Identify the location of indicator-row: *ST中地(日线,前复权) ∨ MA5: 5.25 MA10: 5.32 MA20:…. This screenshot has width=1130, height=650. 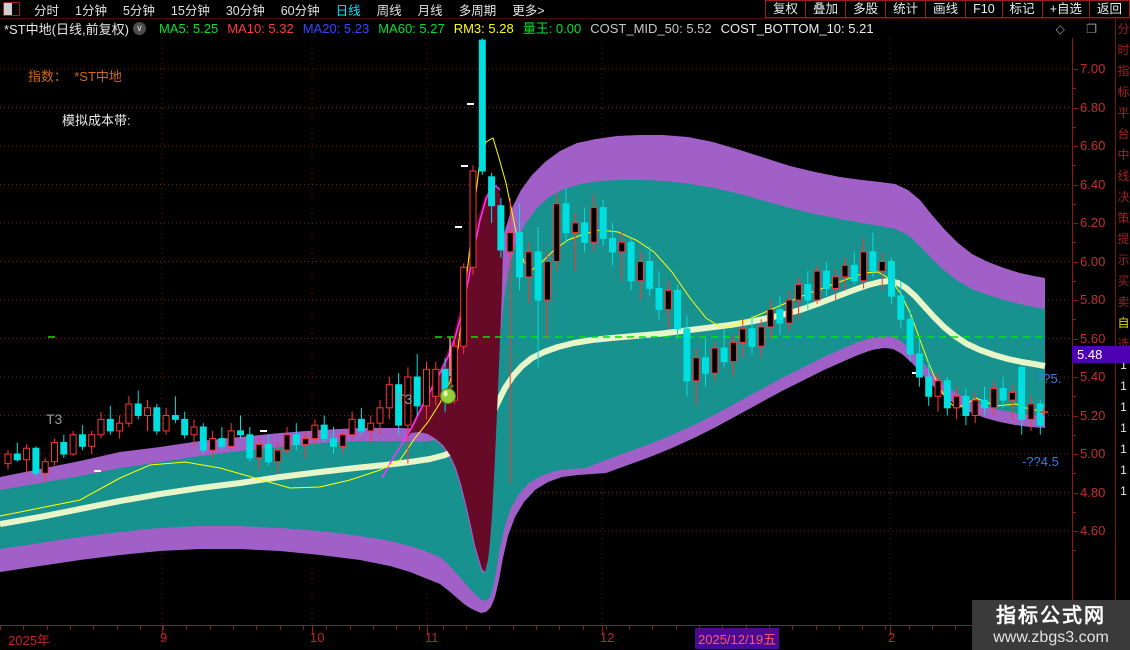
(556, 28).